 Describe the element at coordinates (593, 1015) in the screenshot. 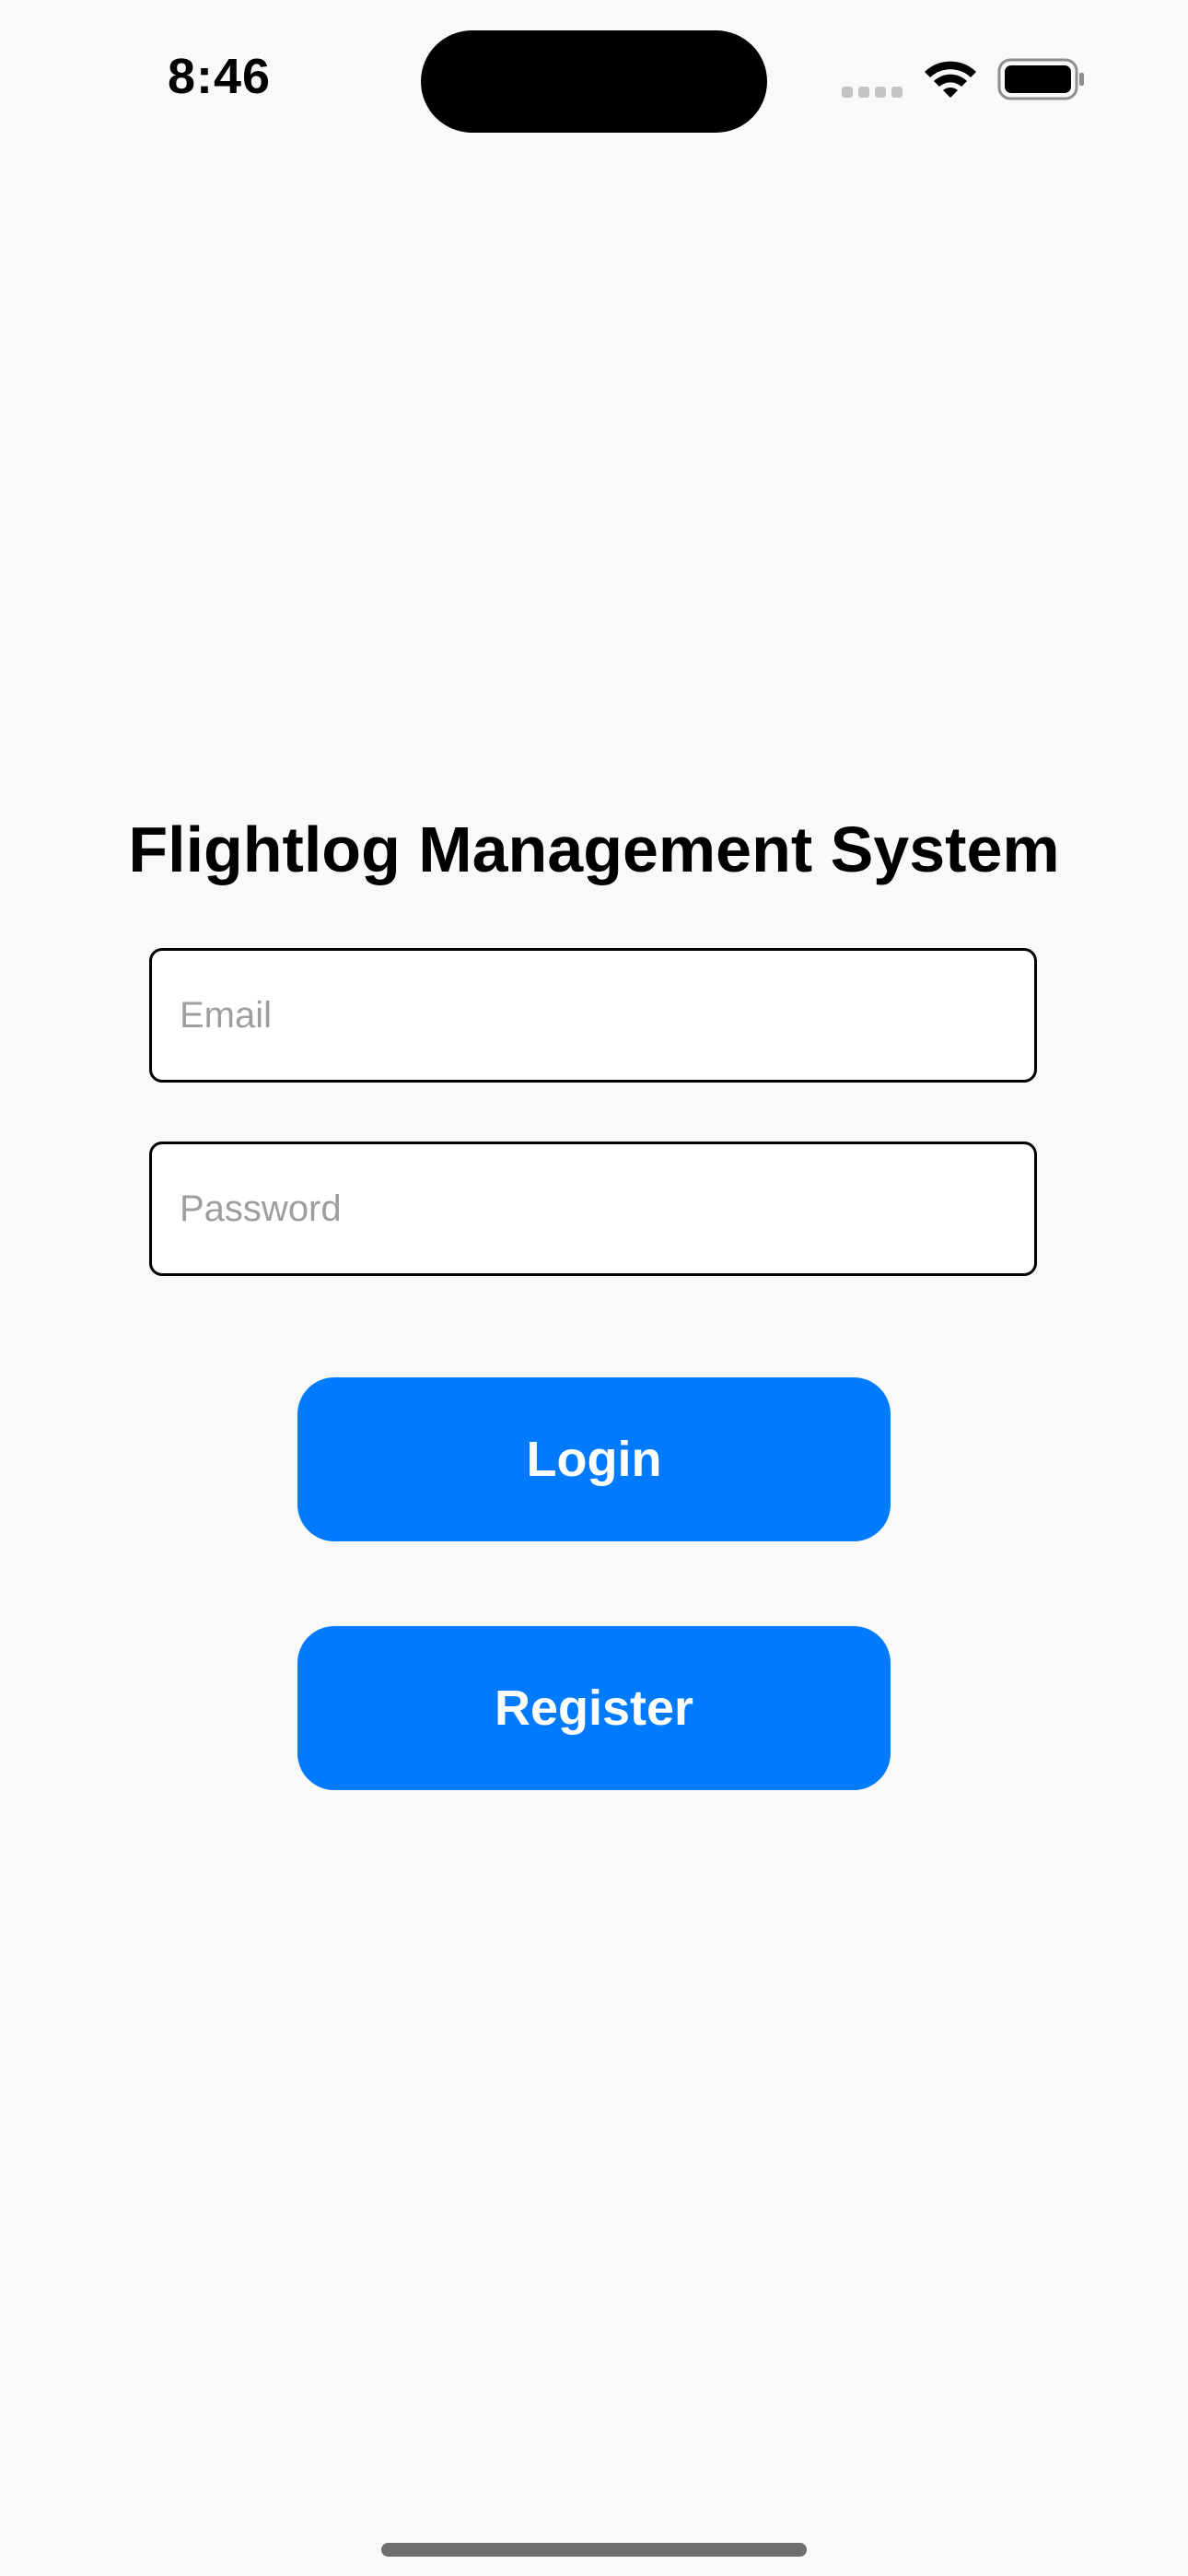

I see `email-field` at that location.